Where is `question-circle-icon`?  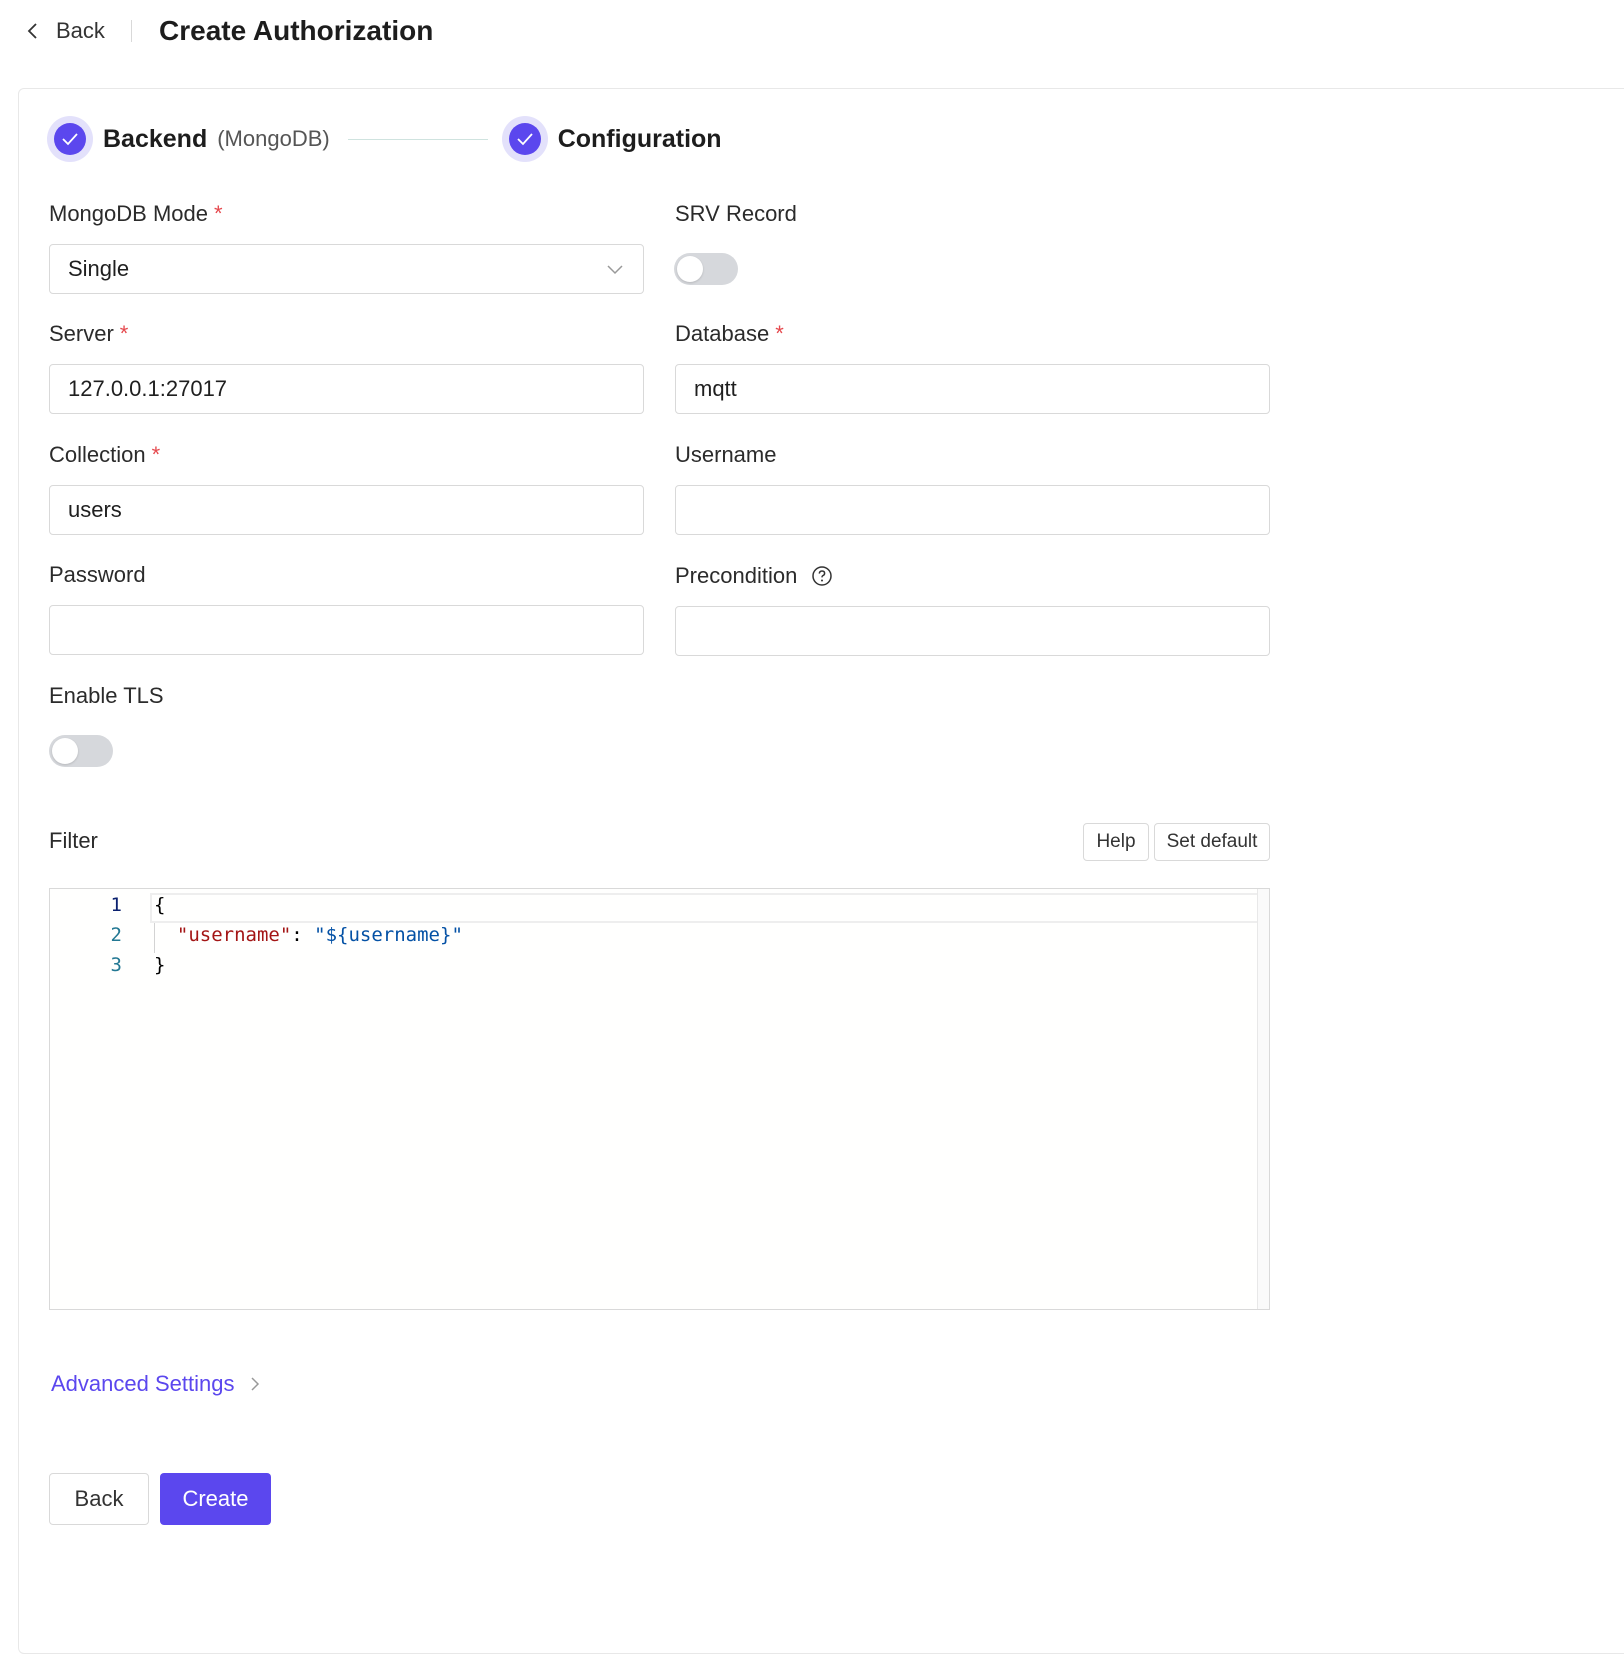
question-circle-icon is located at coordinates (822, 576).